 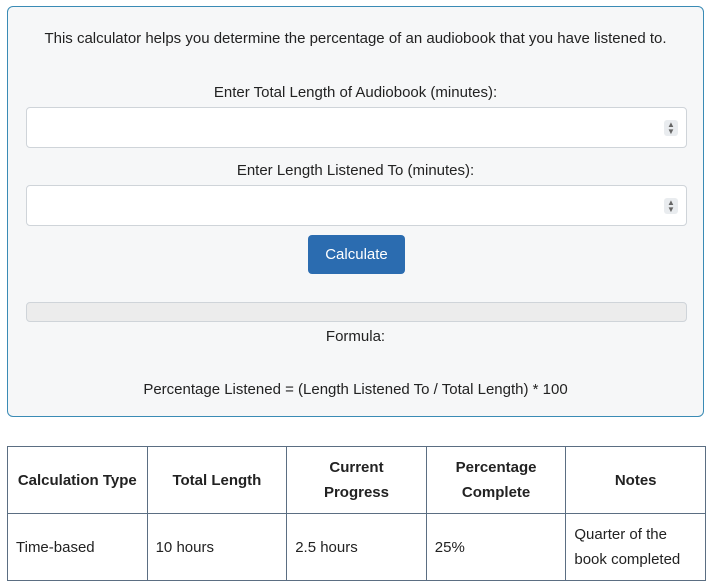 I want to click on total-length-spinner-icon: ▲ ▼, so click(x=671, y=128).